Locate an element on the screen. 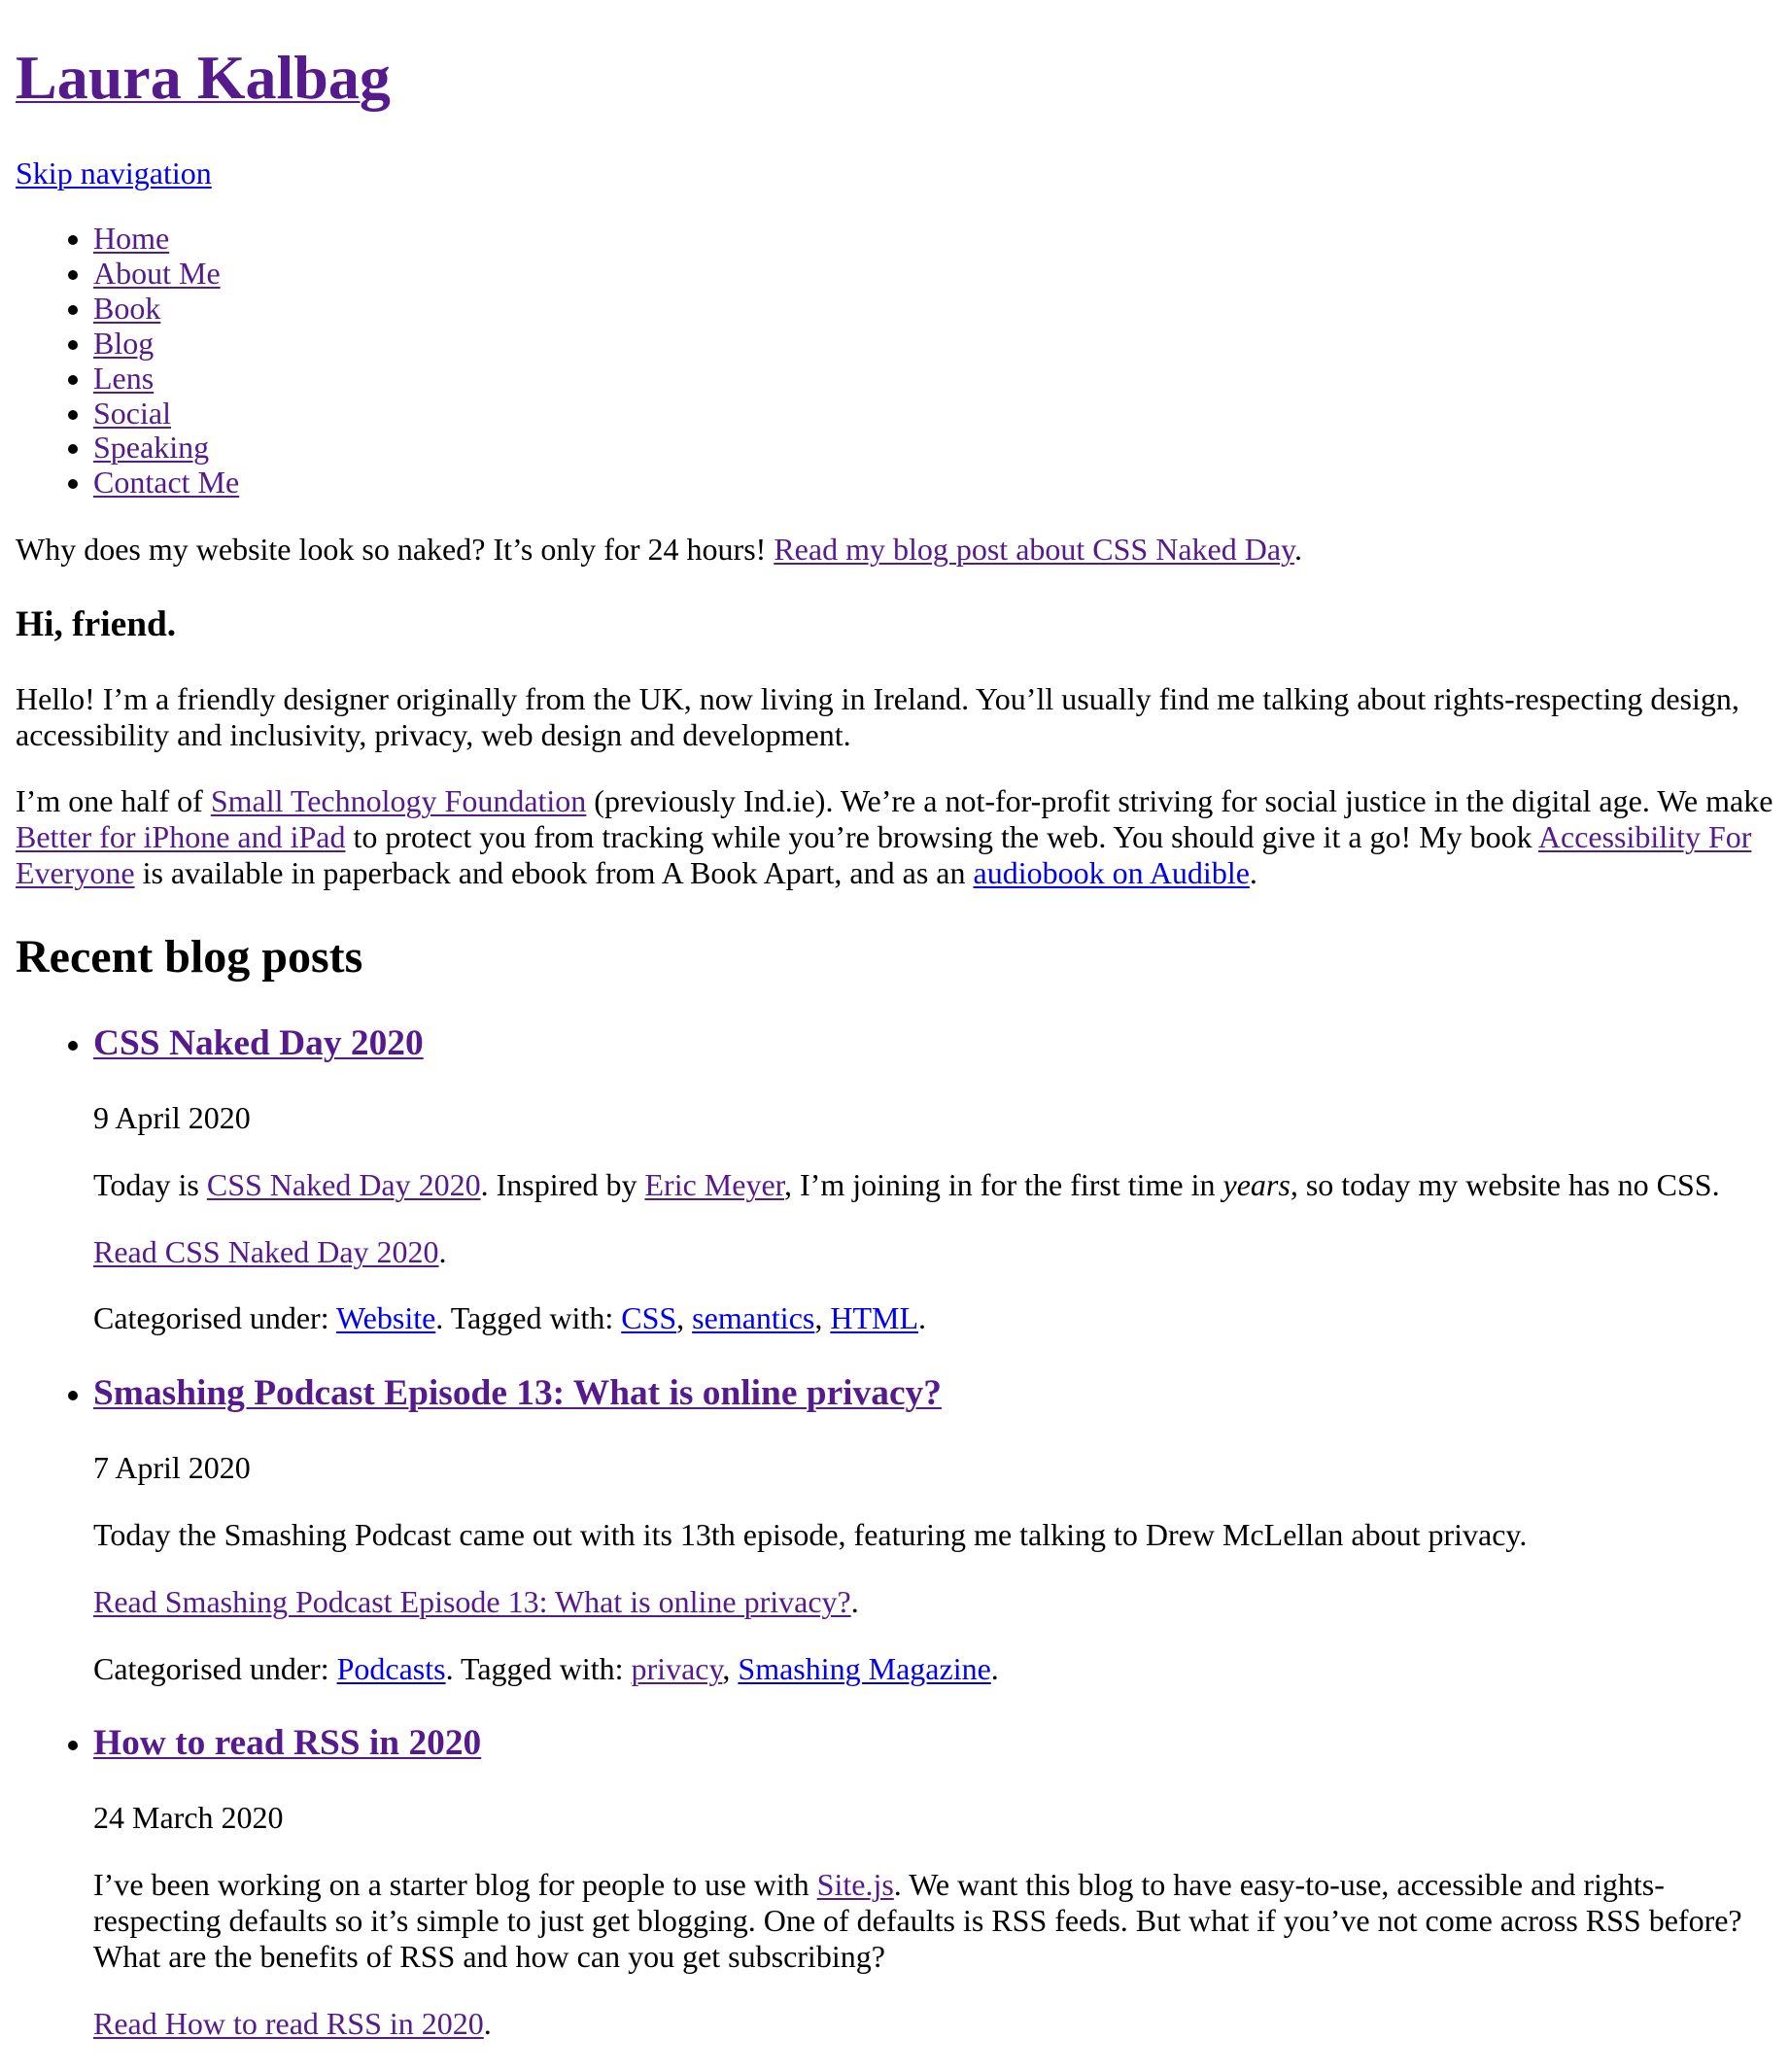 The image size is (1790, 2072). nav-item-speaking: Speaking is located at coordinates (934, 448).